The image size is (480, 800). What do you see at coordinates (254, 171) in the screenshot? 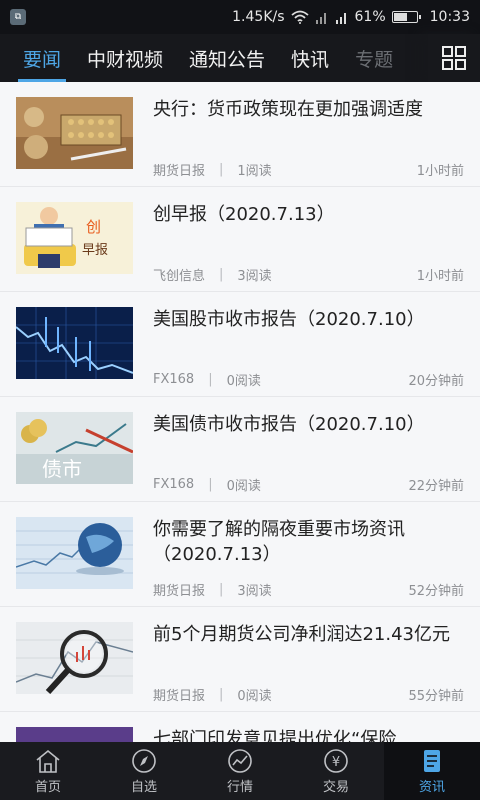
I see `news-reads: 1阅读` at bounding box center [254, 171].